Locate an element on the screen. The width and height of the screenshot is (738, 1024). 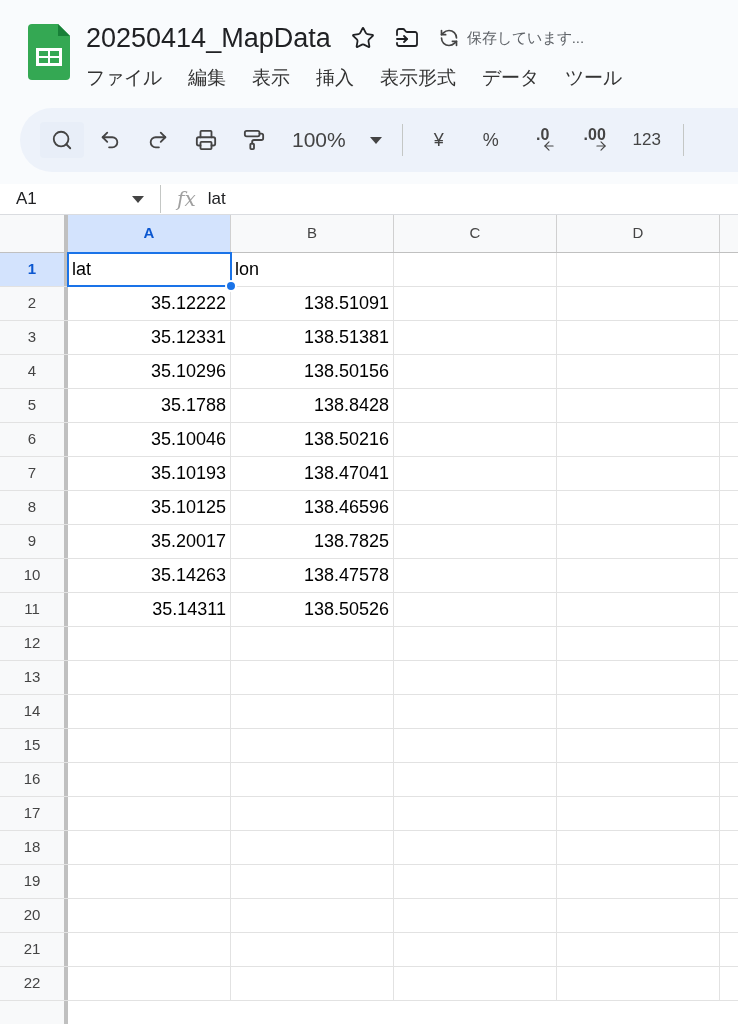
search-icon is located at coordinates (62, 140).